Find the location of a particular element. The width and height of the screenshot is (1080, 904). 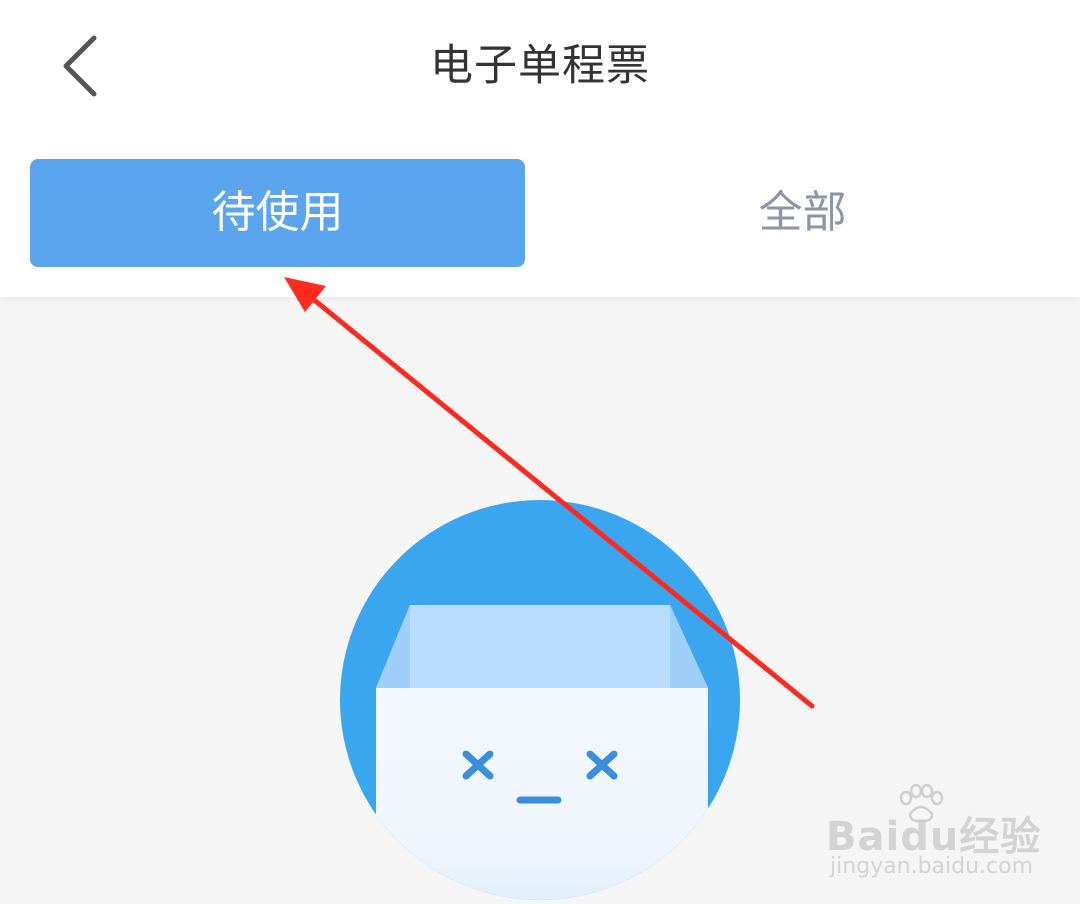

baidu-jingyan-watermark: Baidu经验 jingyan.baidu.com is located at coordinates (946, 839).